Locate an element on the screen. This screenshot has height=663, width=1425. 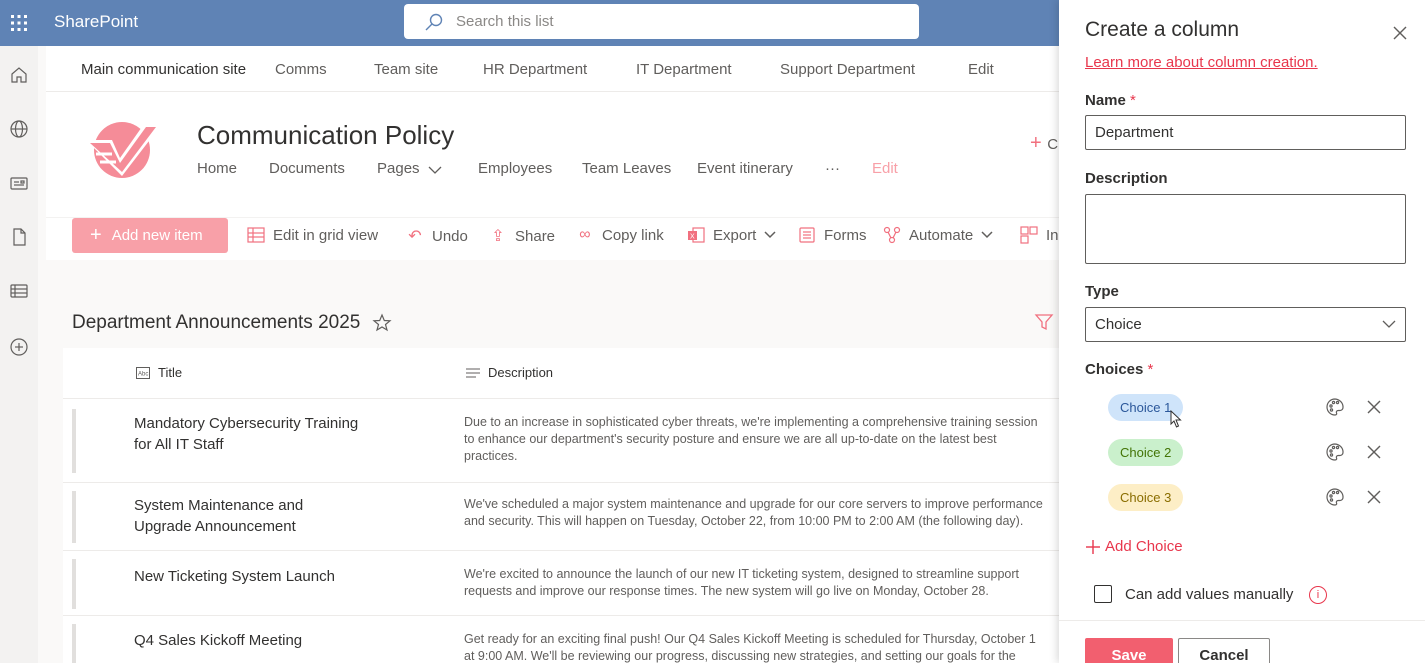
close-icon is located at coordinates (1400, 33).